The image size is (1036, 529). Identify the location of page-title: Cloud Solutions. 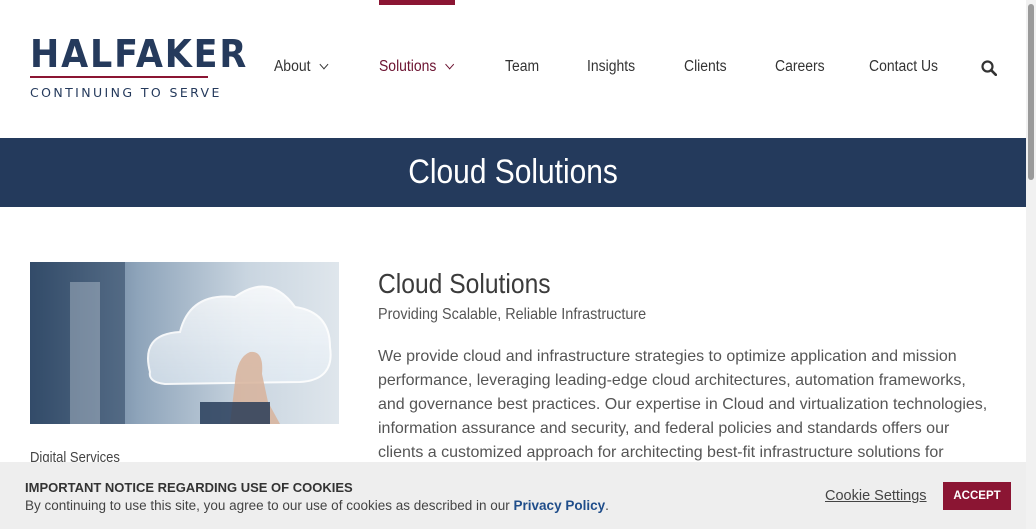
(513, 172).